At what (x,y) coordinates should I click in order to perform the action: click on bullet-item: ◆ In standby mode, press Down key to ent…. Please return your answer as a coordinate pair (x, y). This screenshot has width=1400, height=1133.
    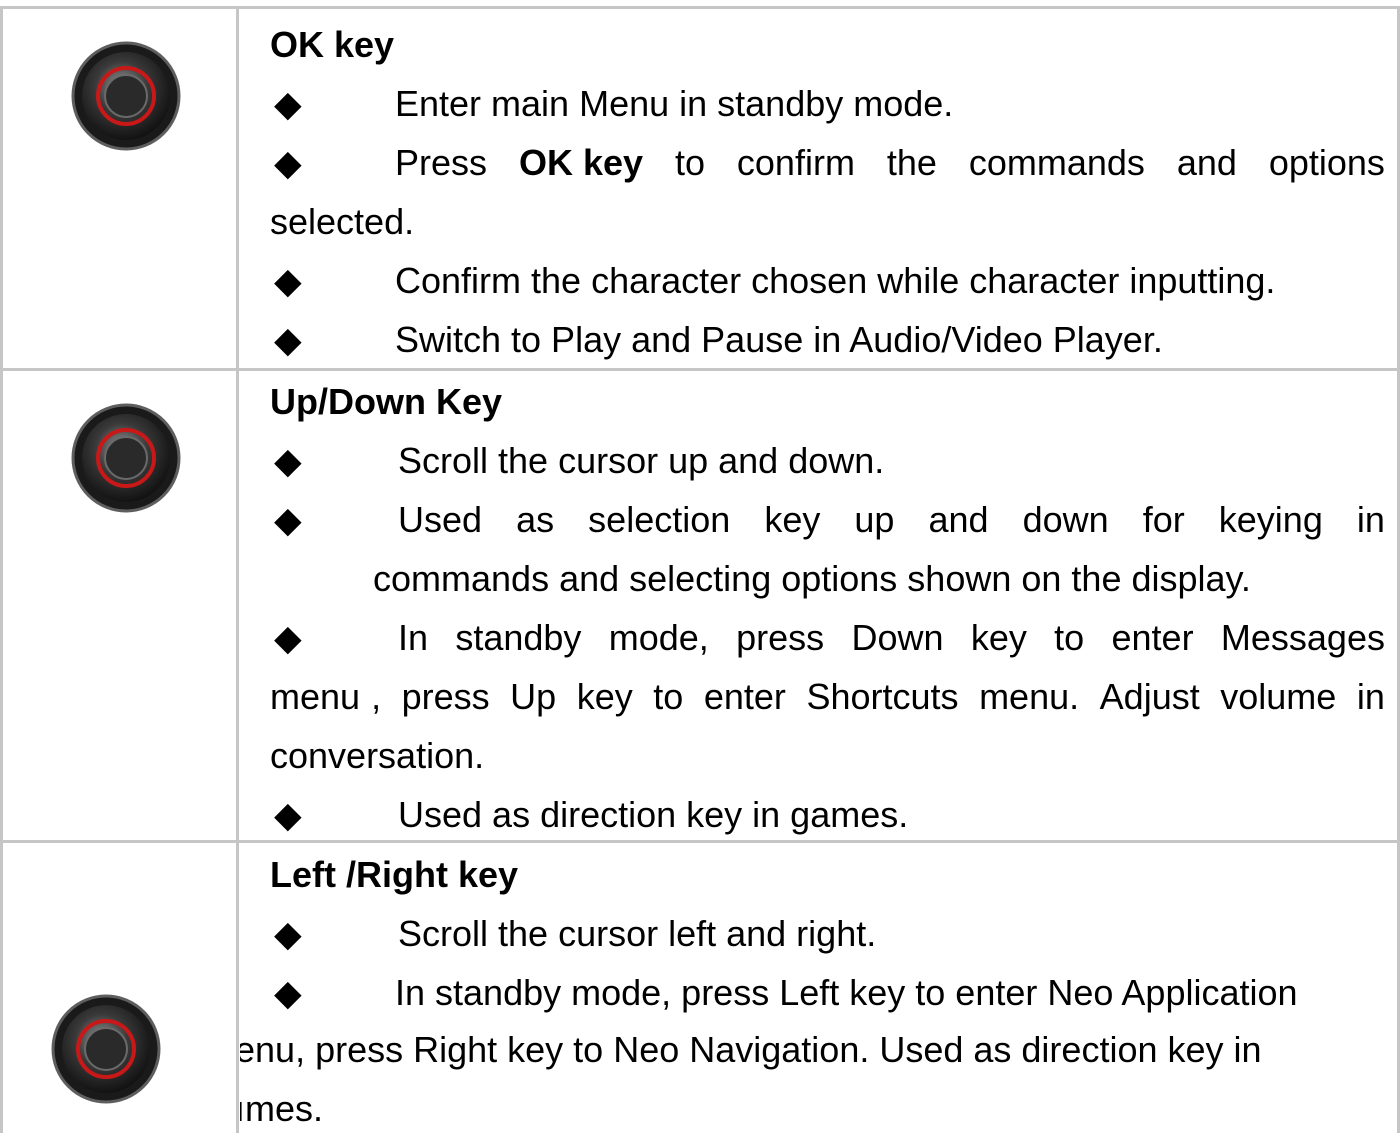
    Looking at the image, I should click on (827, 637).